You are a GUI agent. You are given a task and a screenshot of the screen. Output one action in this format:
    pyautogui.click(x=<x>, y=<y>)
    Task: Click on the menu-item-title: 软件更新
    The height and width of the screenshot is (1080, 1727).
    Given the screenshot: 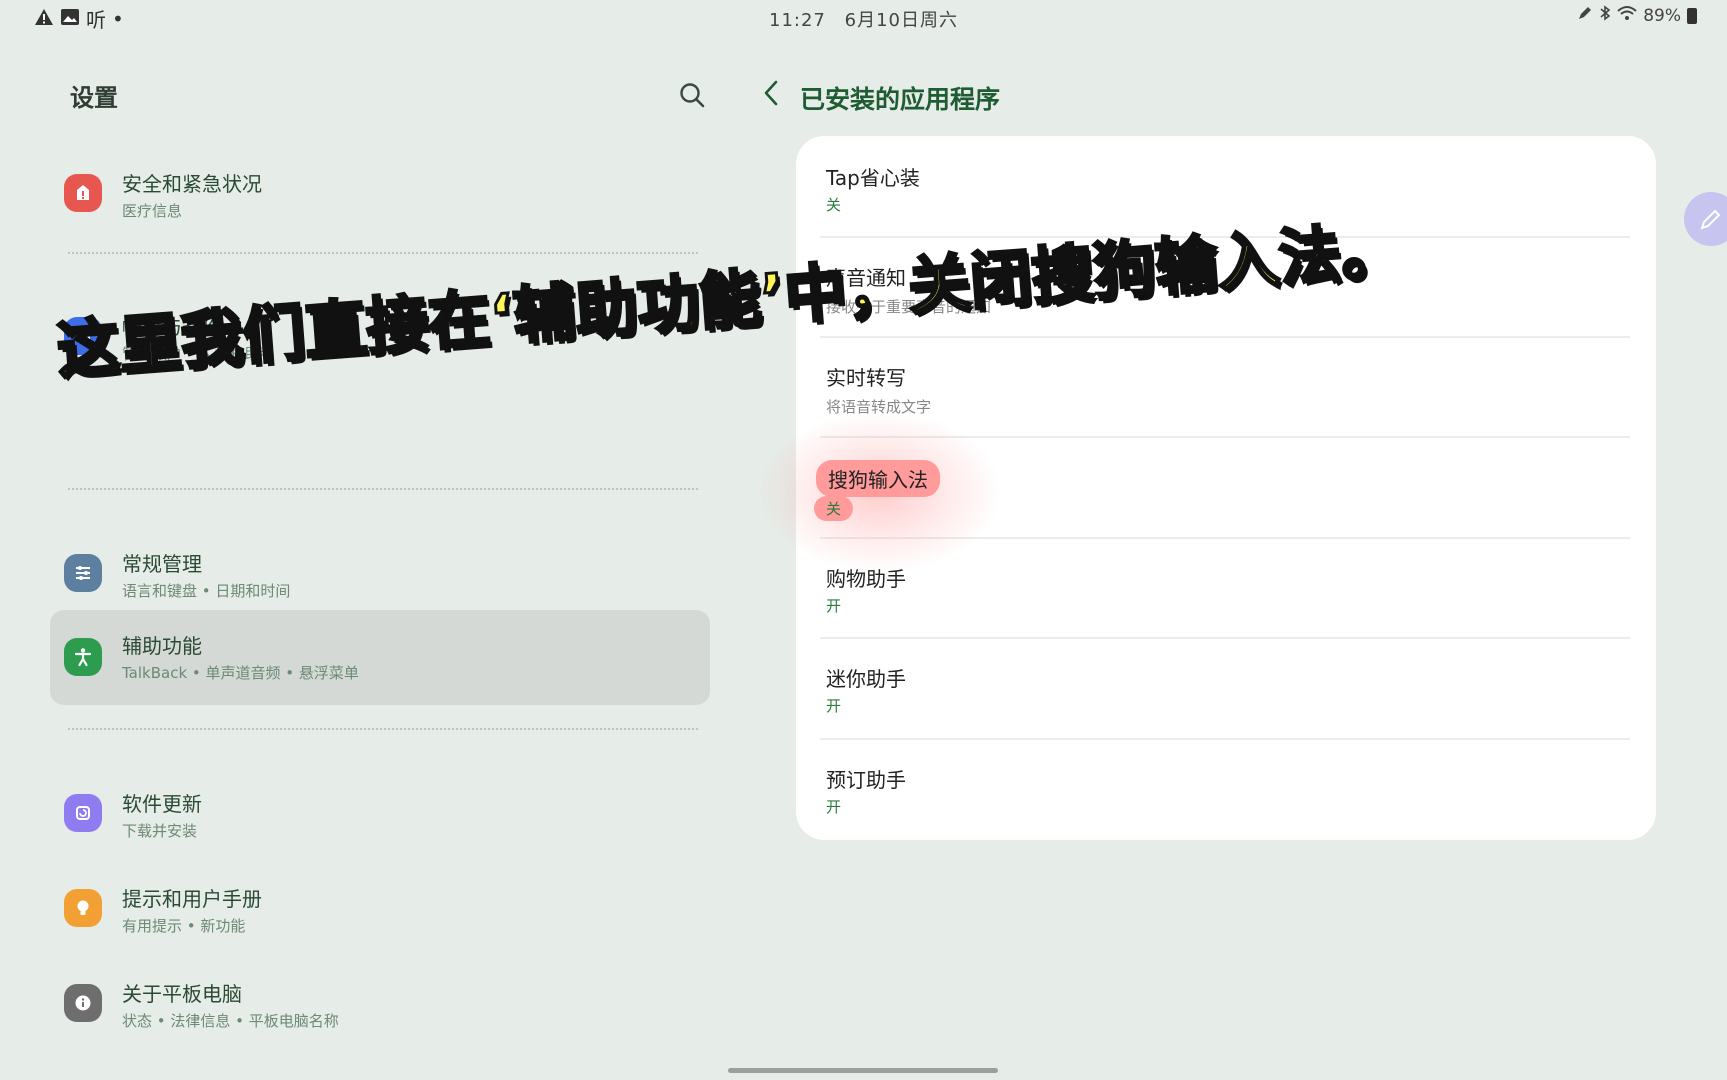 What is the action you would take?
    pyautogui.click(x=162, y=804)
    